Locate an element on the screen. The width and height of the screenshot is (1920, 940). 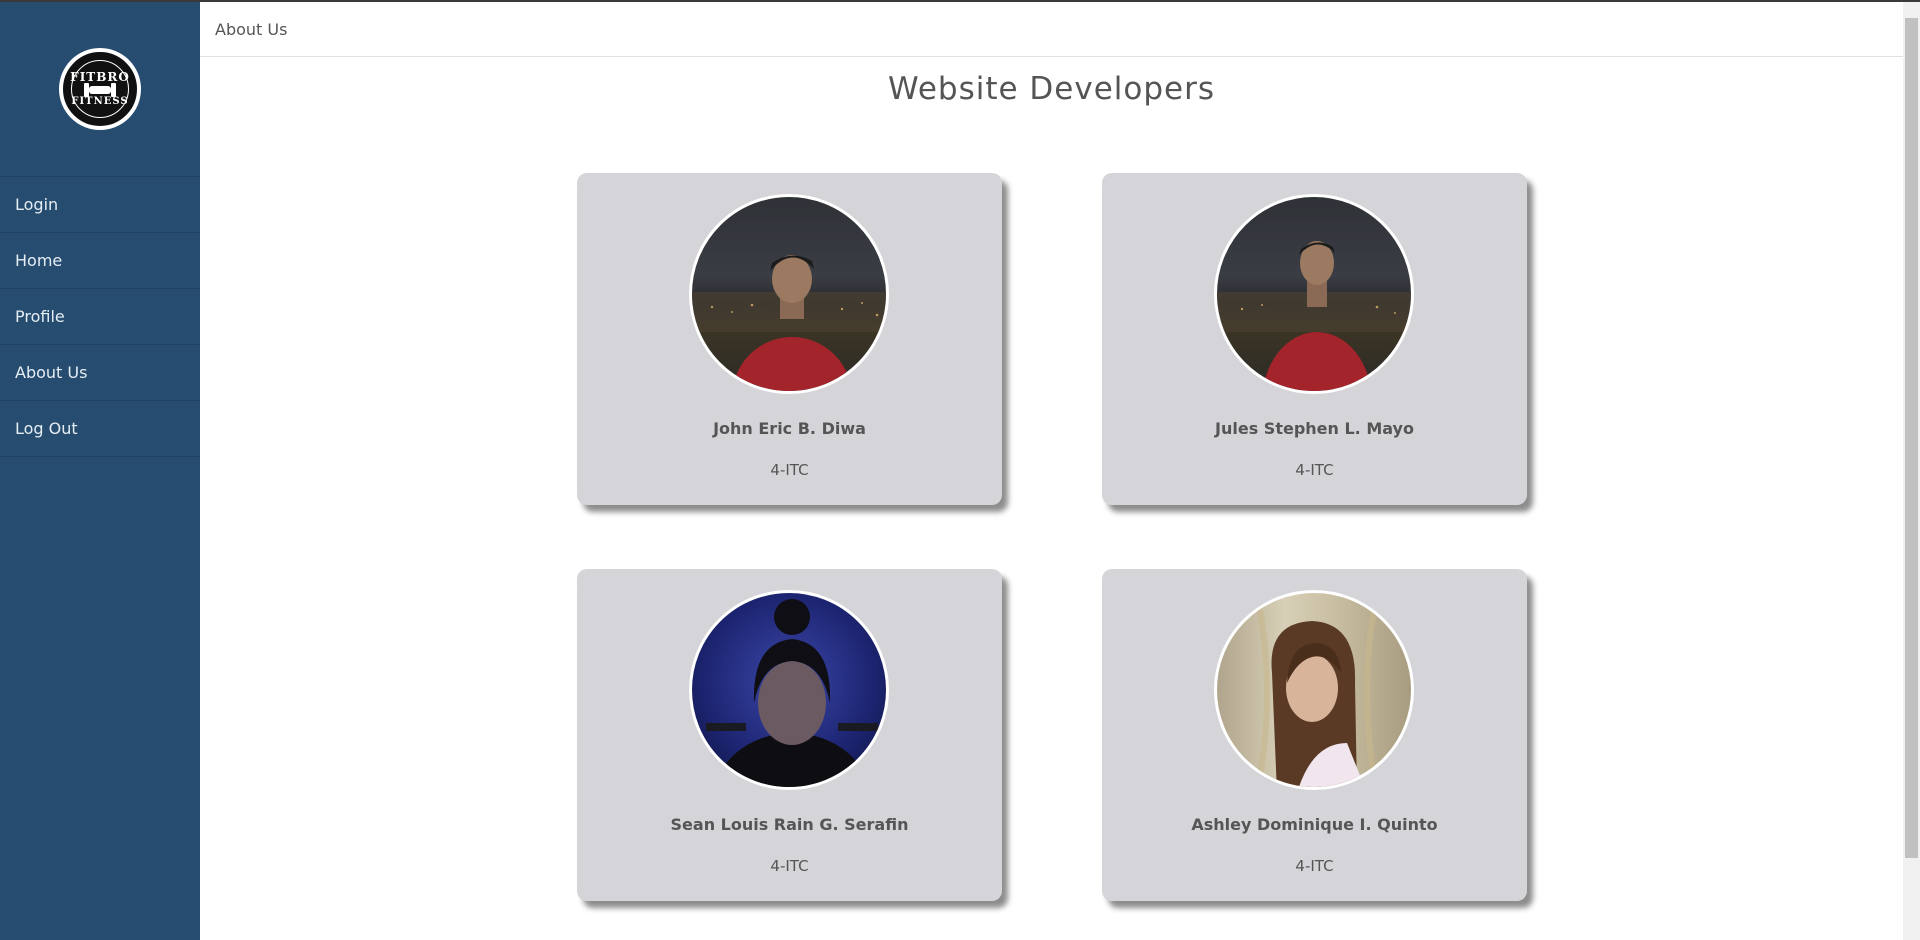
sidebar-item-home: Home is located at coordinates (100, 261).